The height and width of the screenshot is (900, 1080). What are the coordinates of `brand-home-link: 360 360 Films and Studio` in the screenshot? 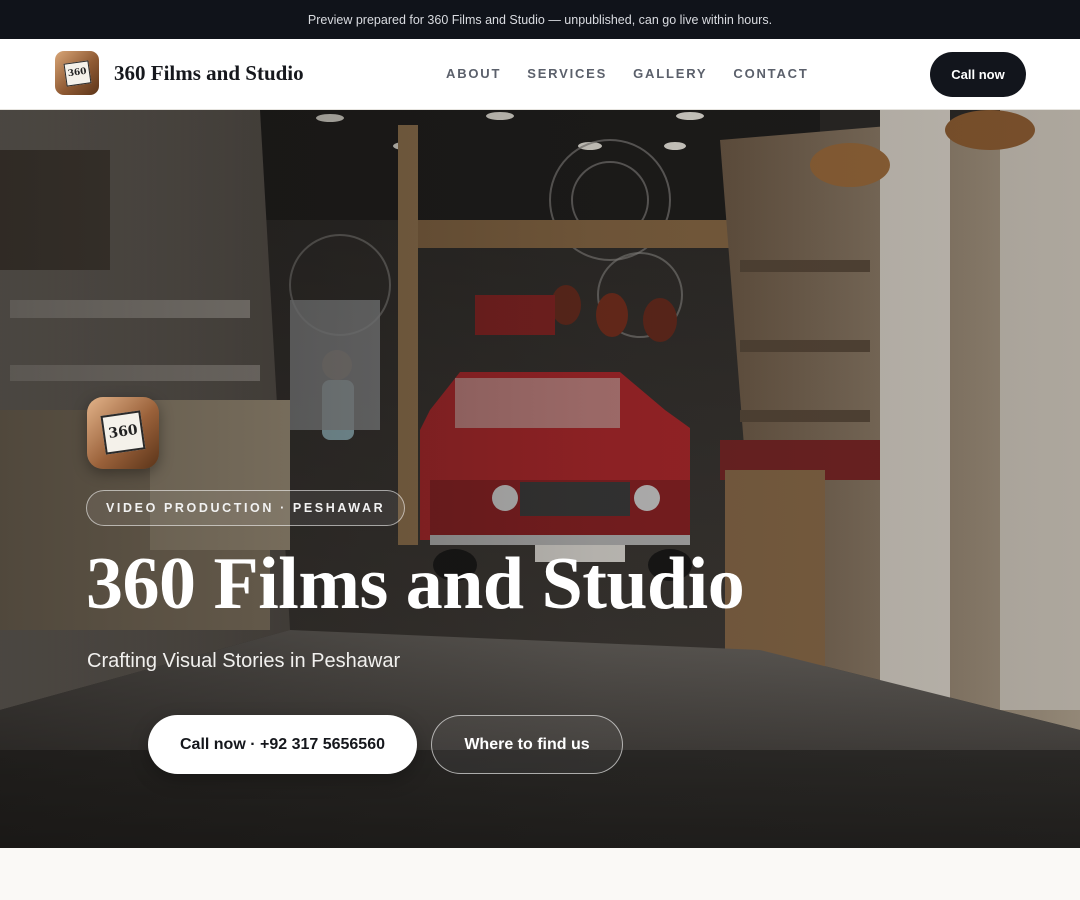 It's located at (179, 73).